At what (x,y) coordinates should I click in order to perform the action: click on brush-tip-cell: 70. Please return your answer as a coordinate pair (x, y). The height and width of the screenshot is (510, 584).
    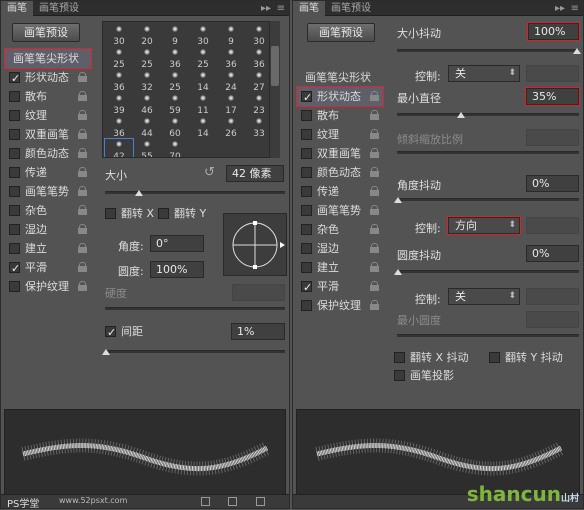
    Looking at the image, I should click on (175, 148).